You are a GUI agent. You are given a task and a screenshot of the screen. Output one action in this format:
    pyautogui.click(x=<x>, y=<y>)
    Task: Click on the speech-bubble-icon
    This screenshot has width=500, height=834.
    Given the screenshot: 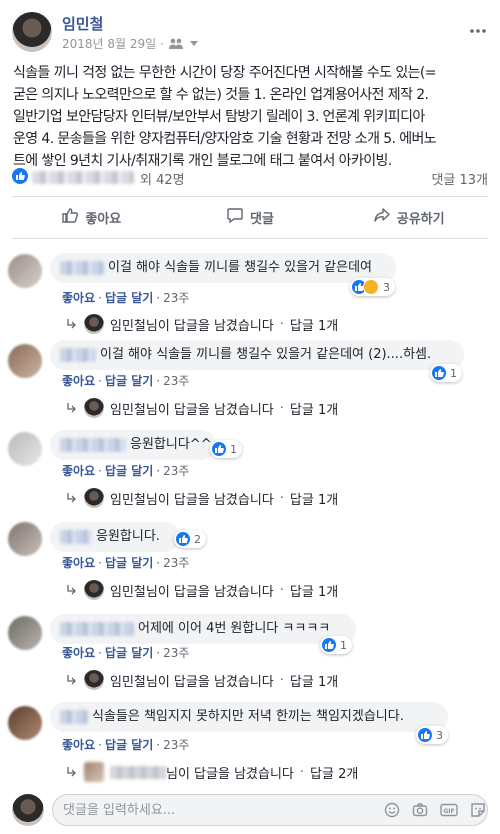 What is the action you would take?
    pyautogui.click(x=235, y=217)
    